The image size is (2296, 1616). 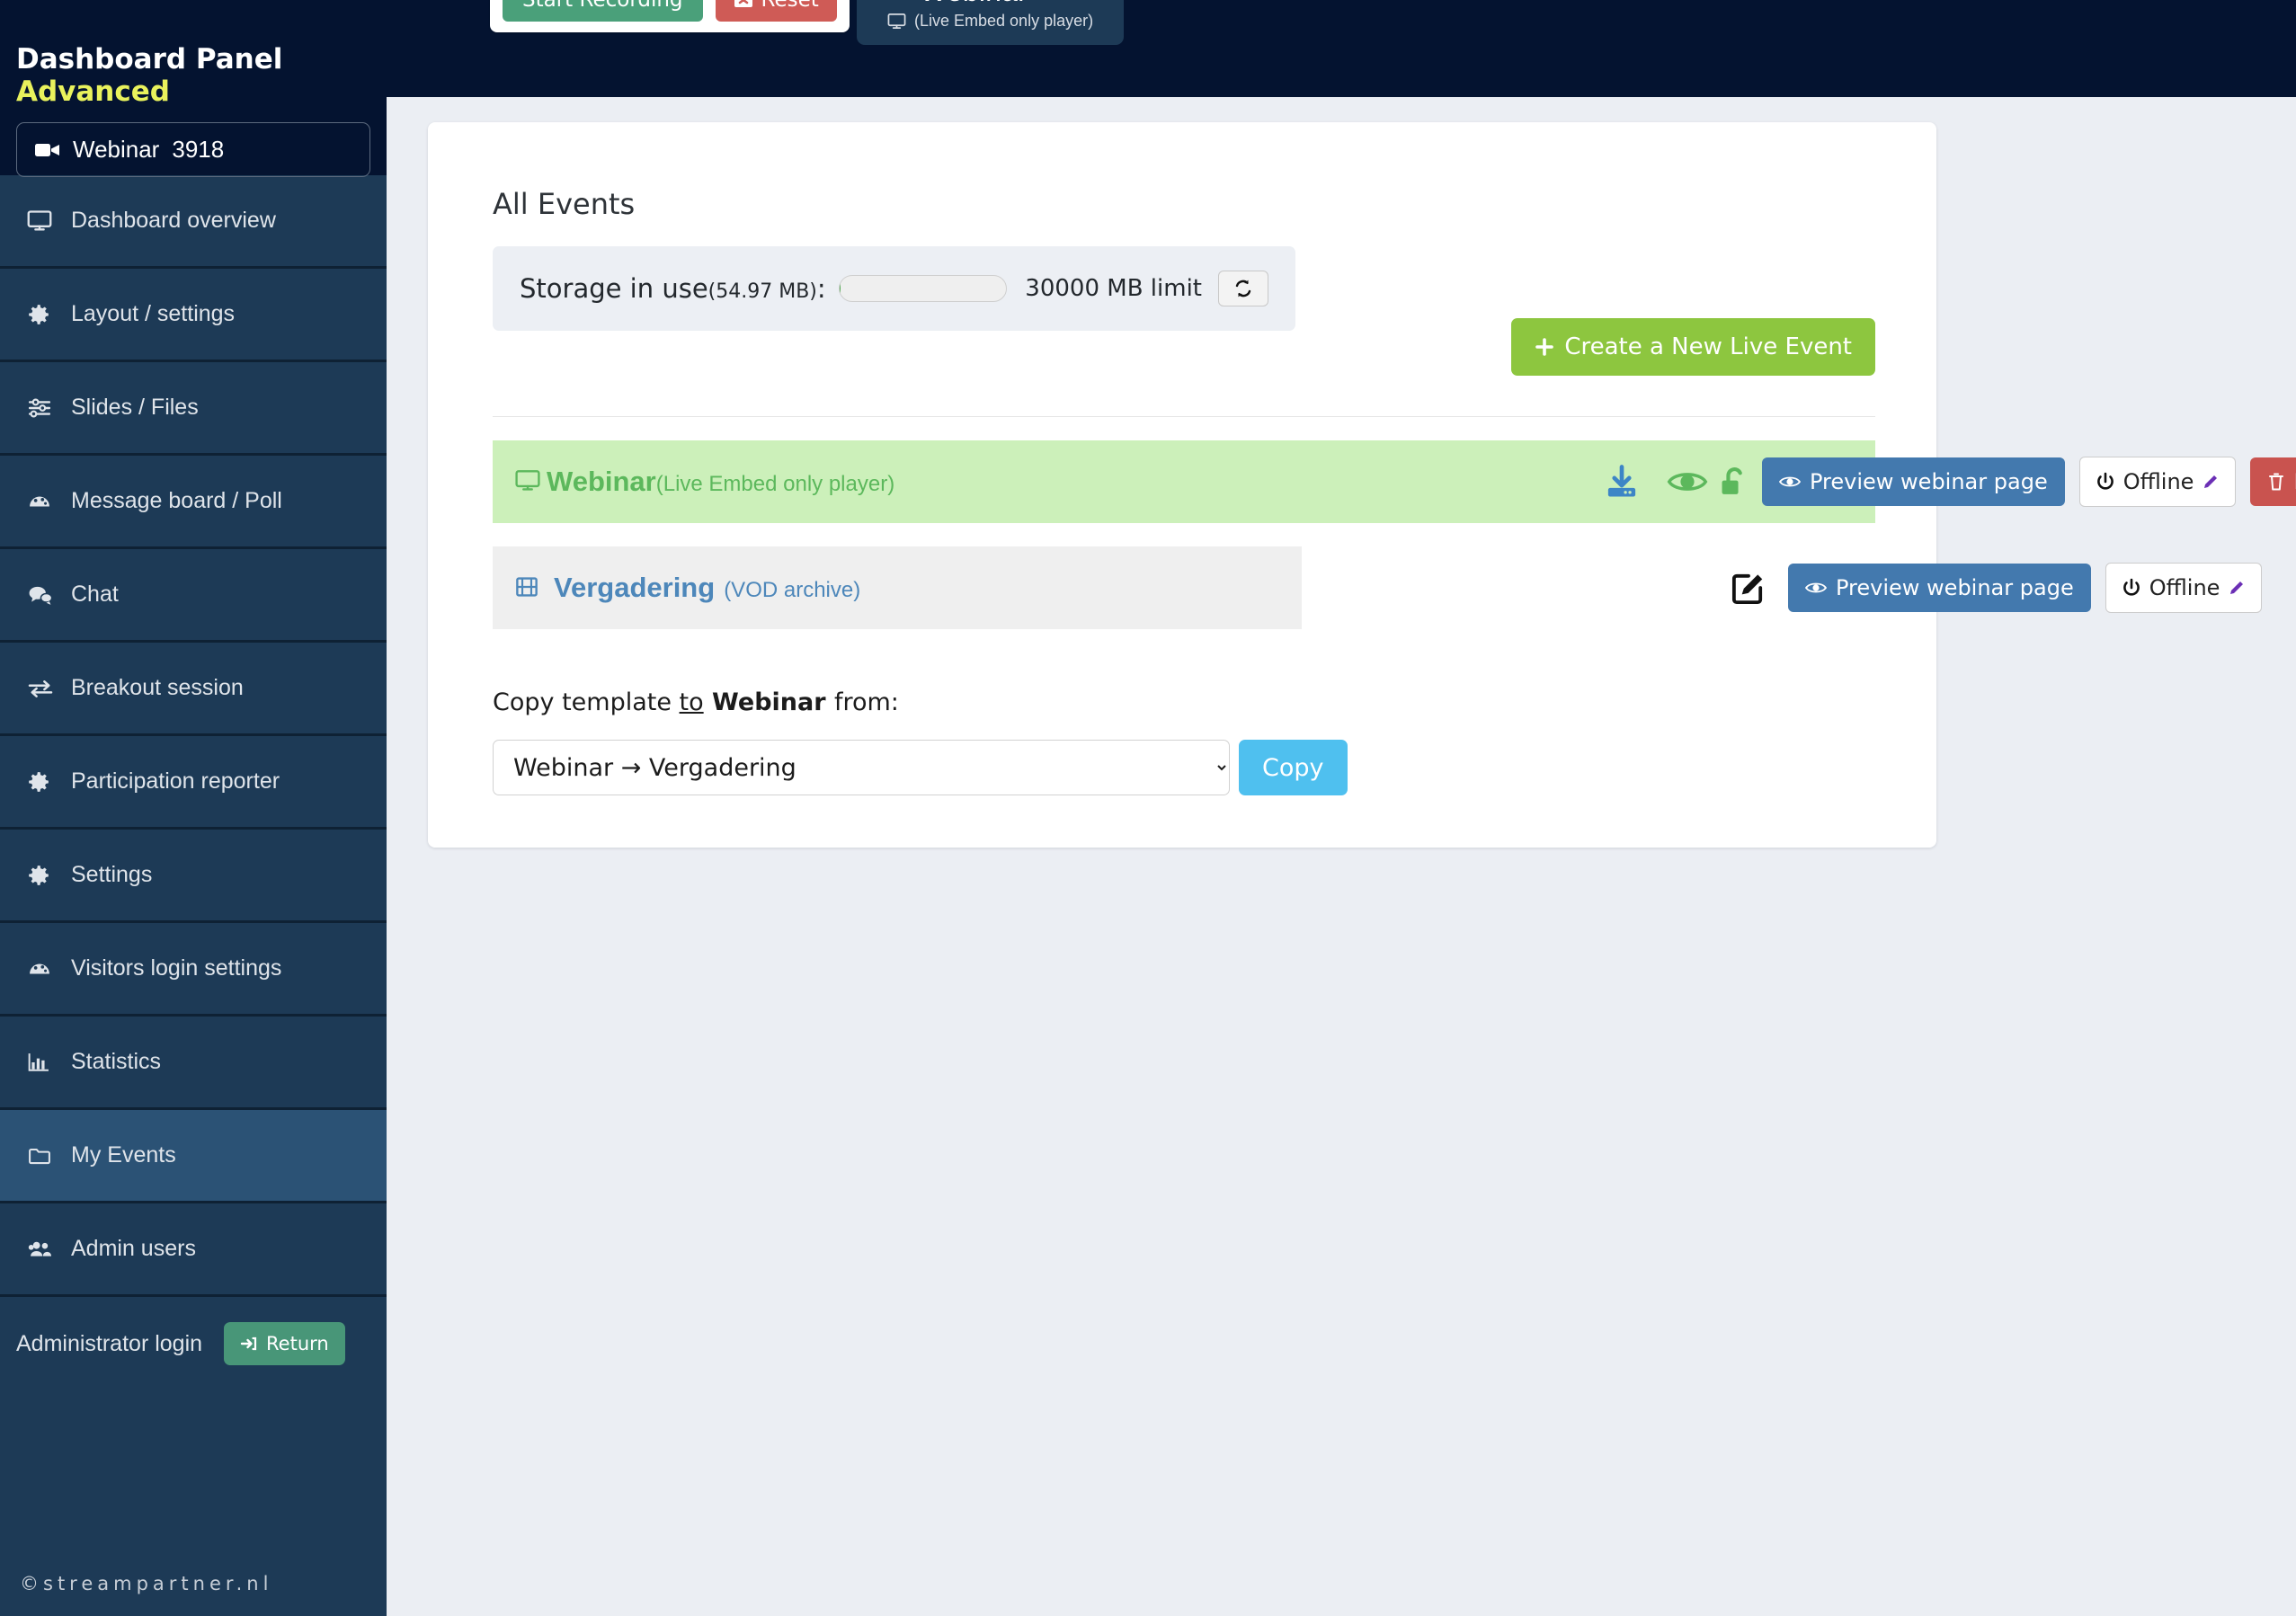 I want to click on current-webinar-panel: Webinar (Live Embed only player), so click(x=991, y=22).